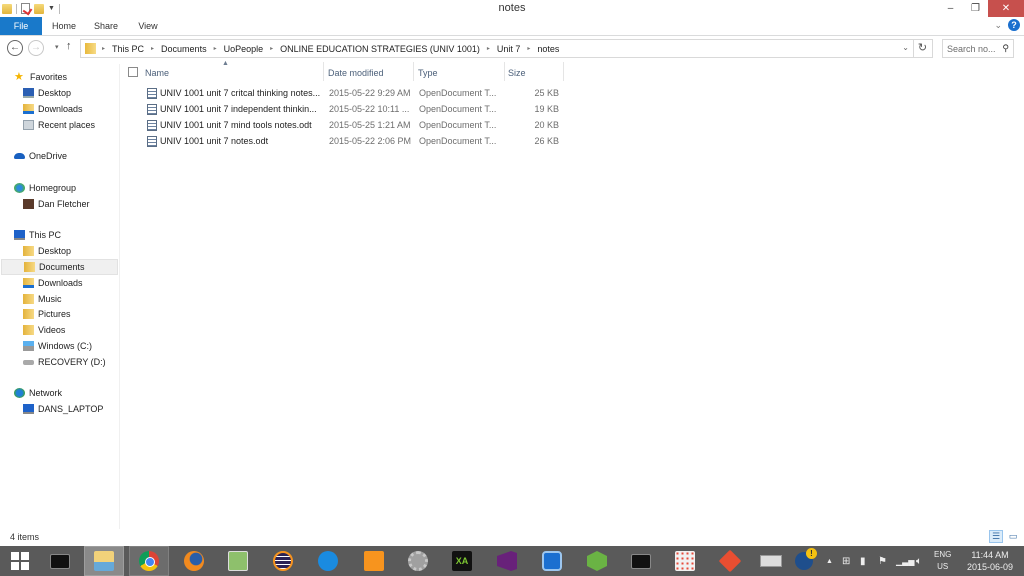  What do you see at coordinates (149, 561) in the screenshot?
I see `taskbar-chrome` at bounding box center [149, 561].